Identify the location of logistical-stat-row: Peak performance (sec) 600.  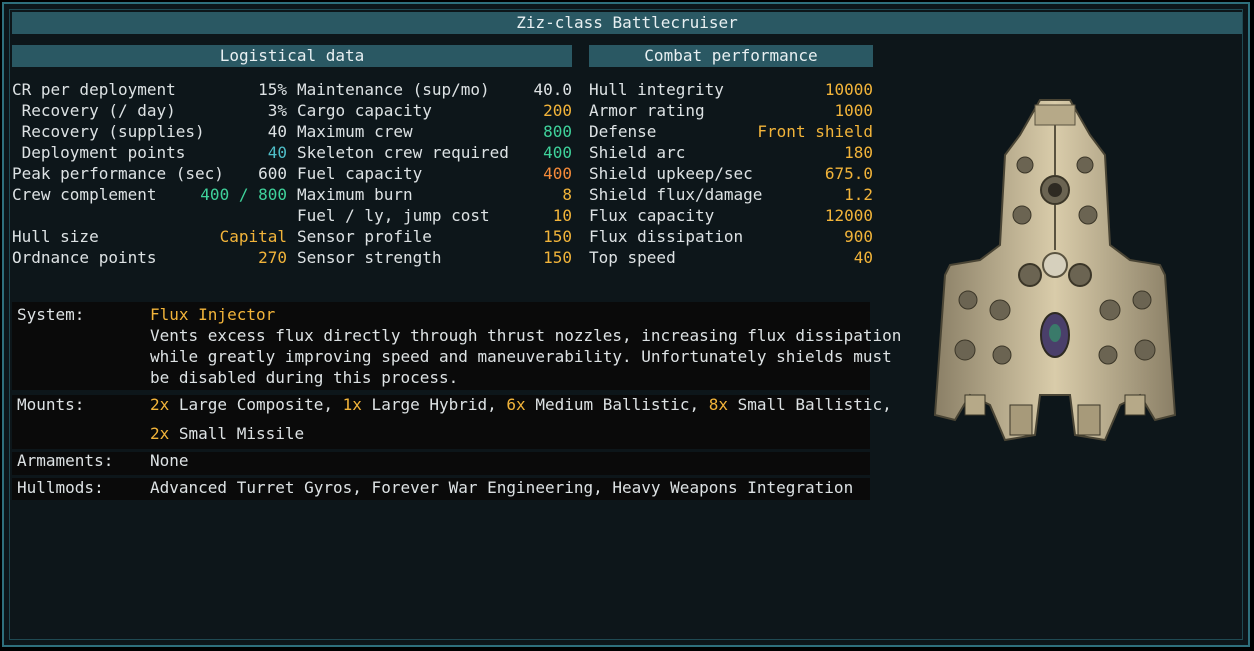
(149, 173).